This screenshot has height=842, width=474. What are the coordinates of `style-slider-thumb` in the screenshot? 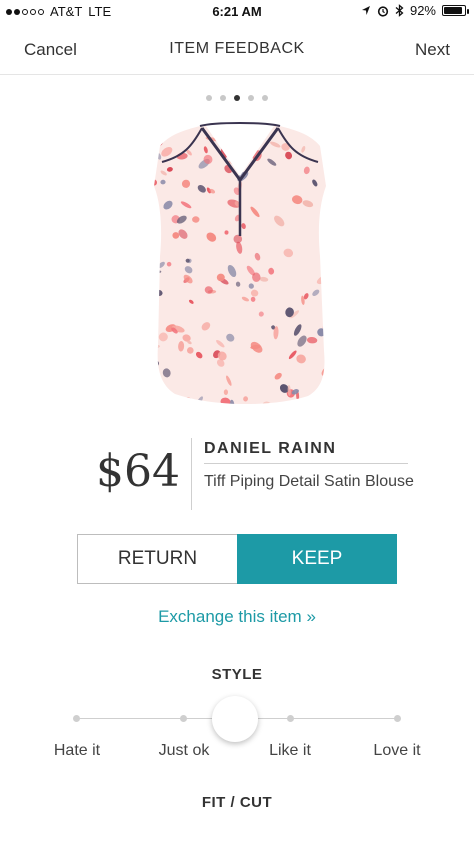 It's located at (235, 719).